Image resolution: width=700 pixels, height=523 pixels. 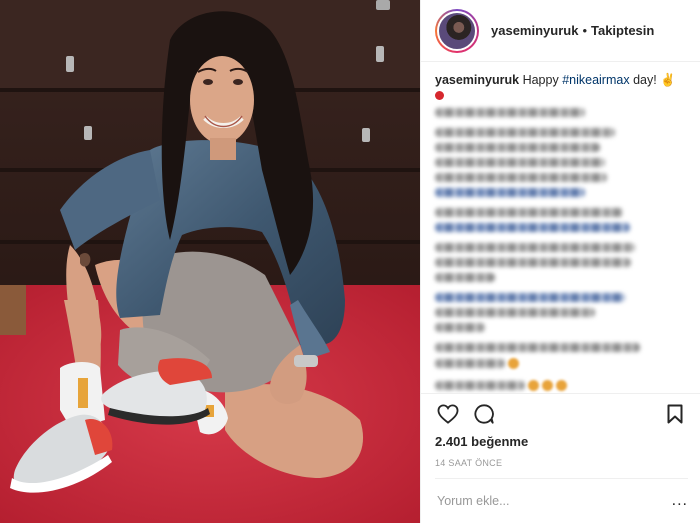 I want to click on comment-icon, so click(x=484, y=414).